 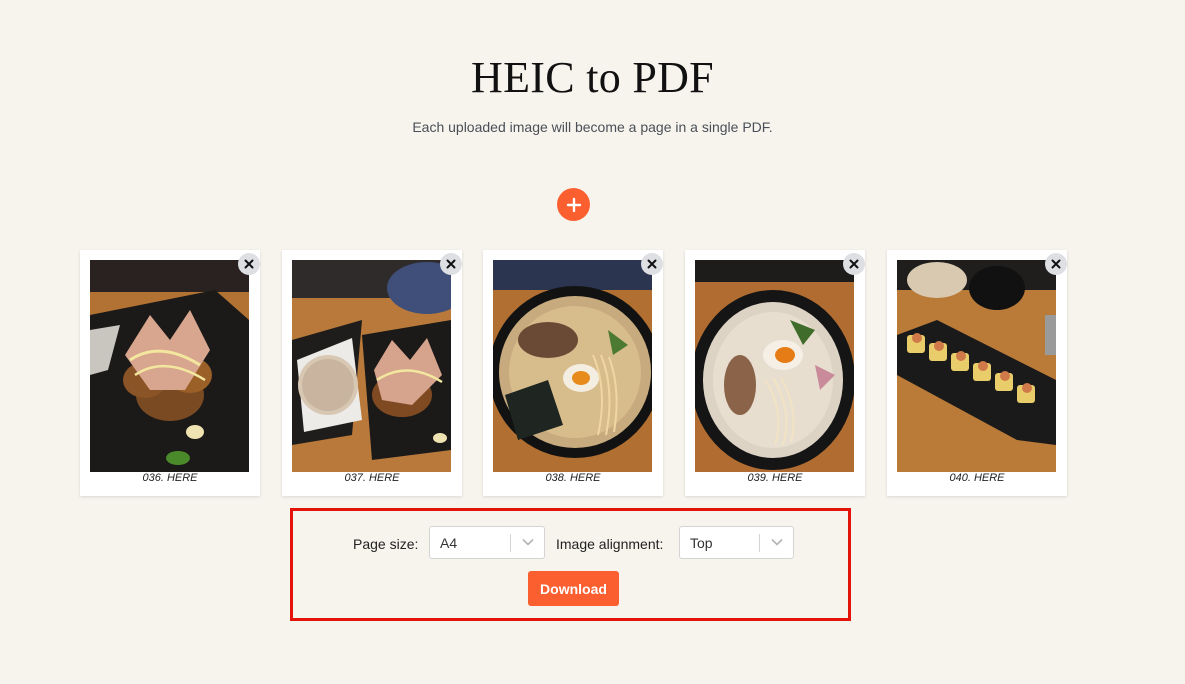 What do you see at coordinates (487, 542) in the screenshot?
I see `page-size-select: A4` at bounding box center [487, 542].